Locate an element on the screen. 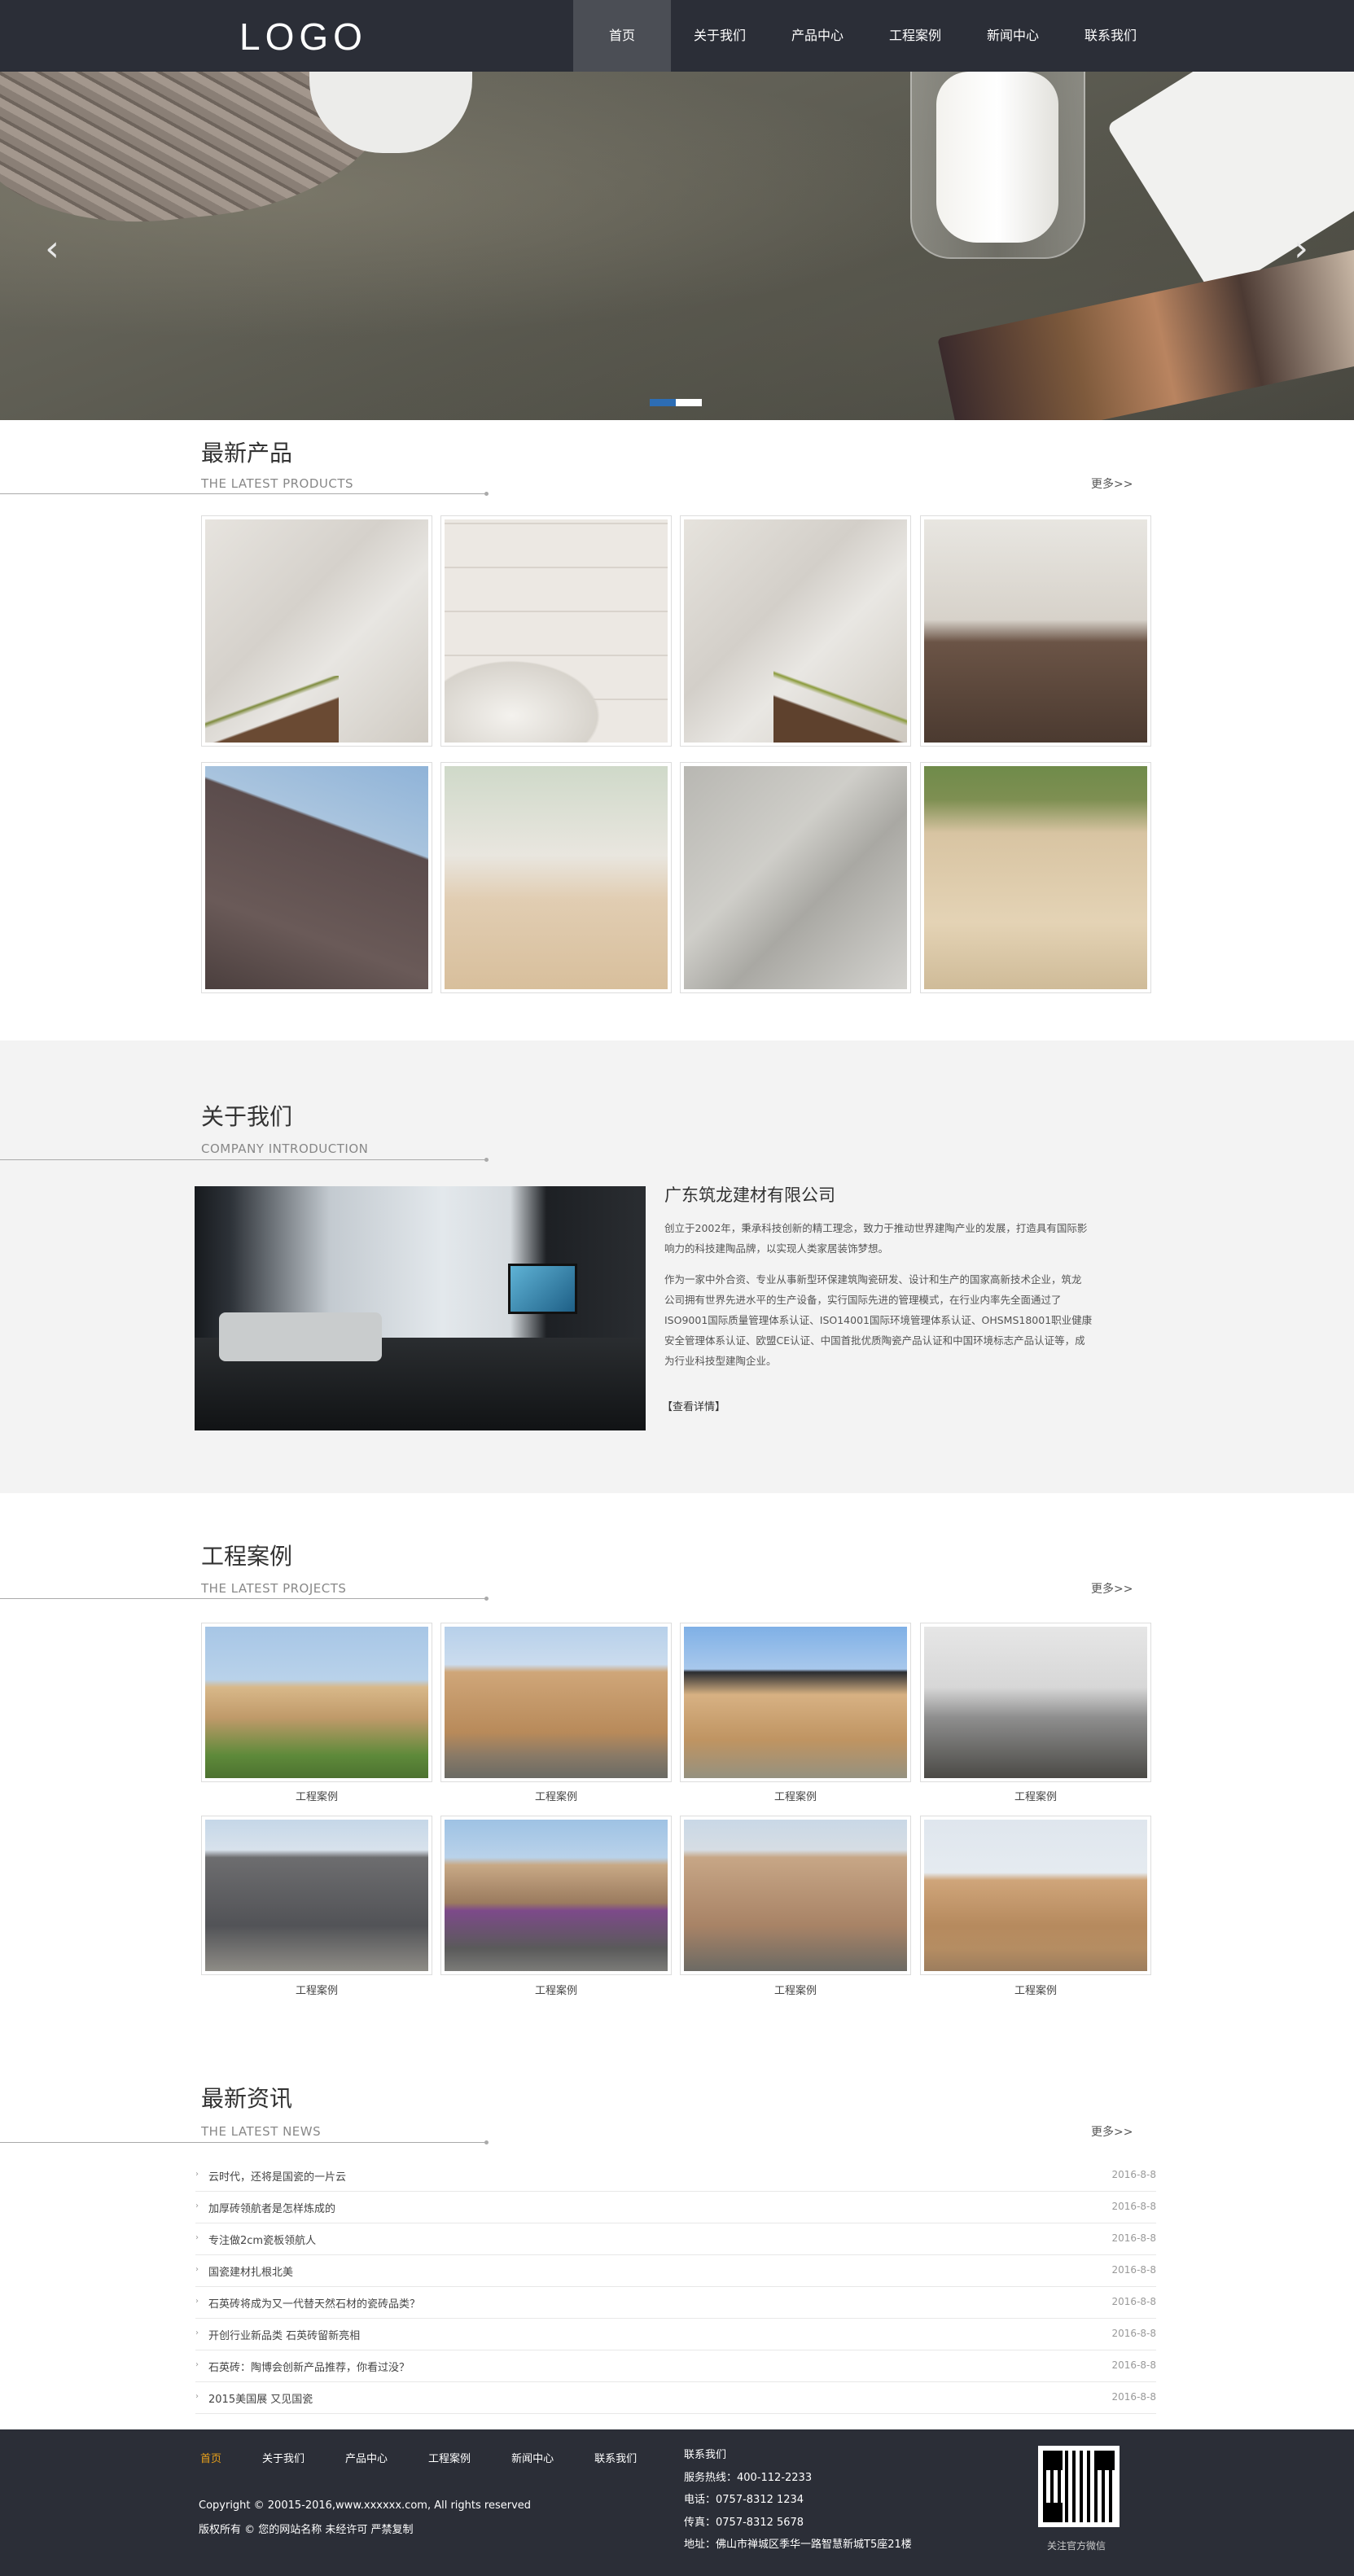 Image resolution: width=1354 pixels, height=2576 pixels. news-item: › 石英砖：陶博会创新产品推荐，你看过没？ 2016-8-8 is located at coordinates (675, 2366).